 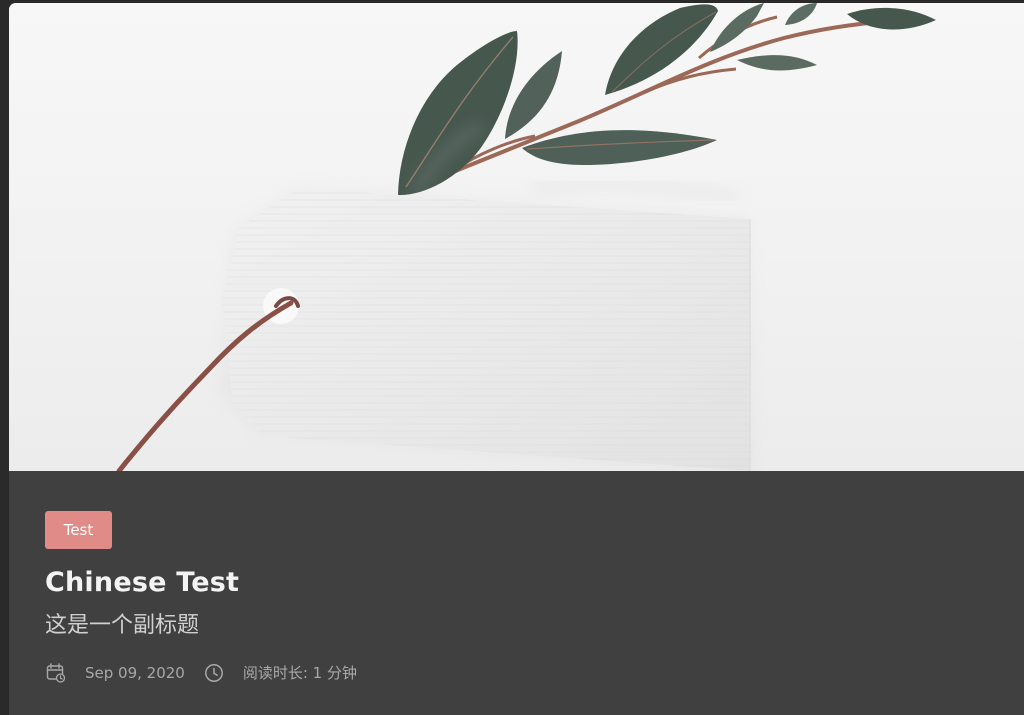 What do you see at coordinates (201, 673) in the screenshot?
I see `post-meta: Sep 09, 2020 阅读时长: 1 分钟` at bounding box center [201, 673].